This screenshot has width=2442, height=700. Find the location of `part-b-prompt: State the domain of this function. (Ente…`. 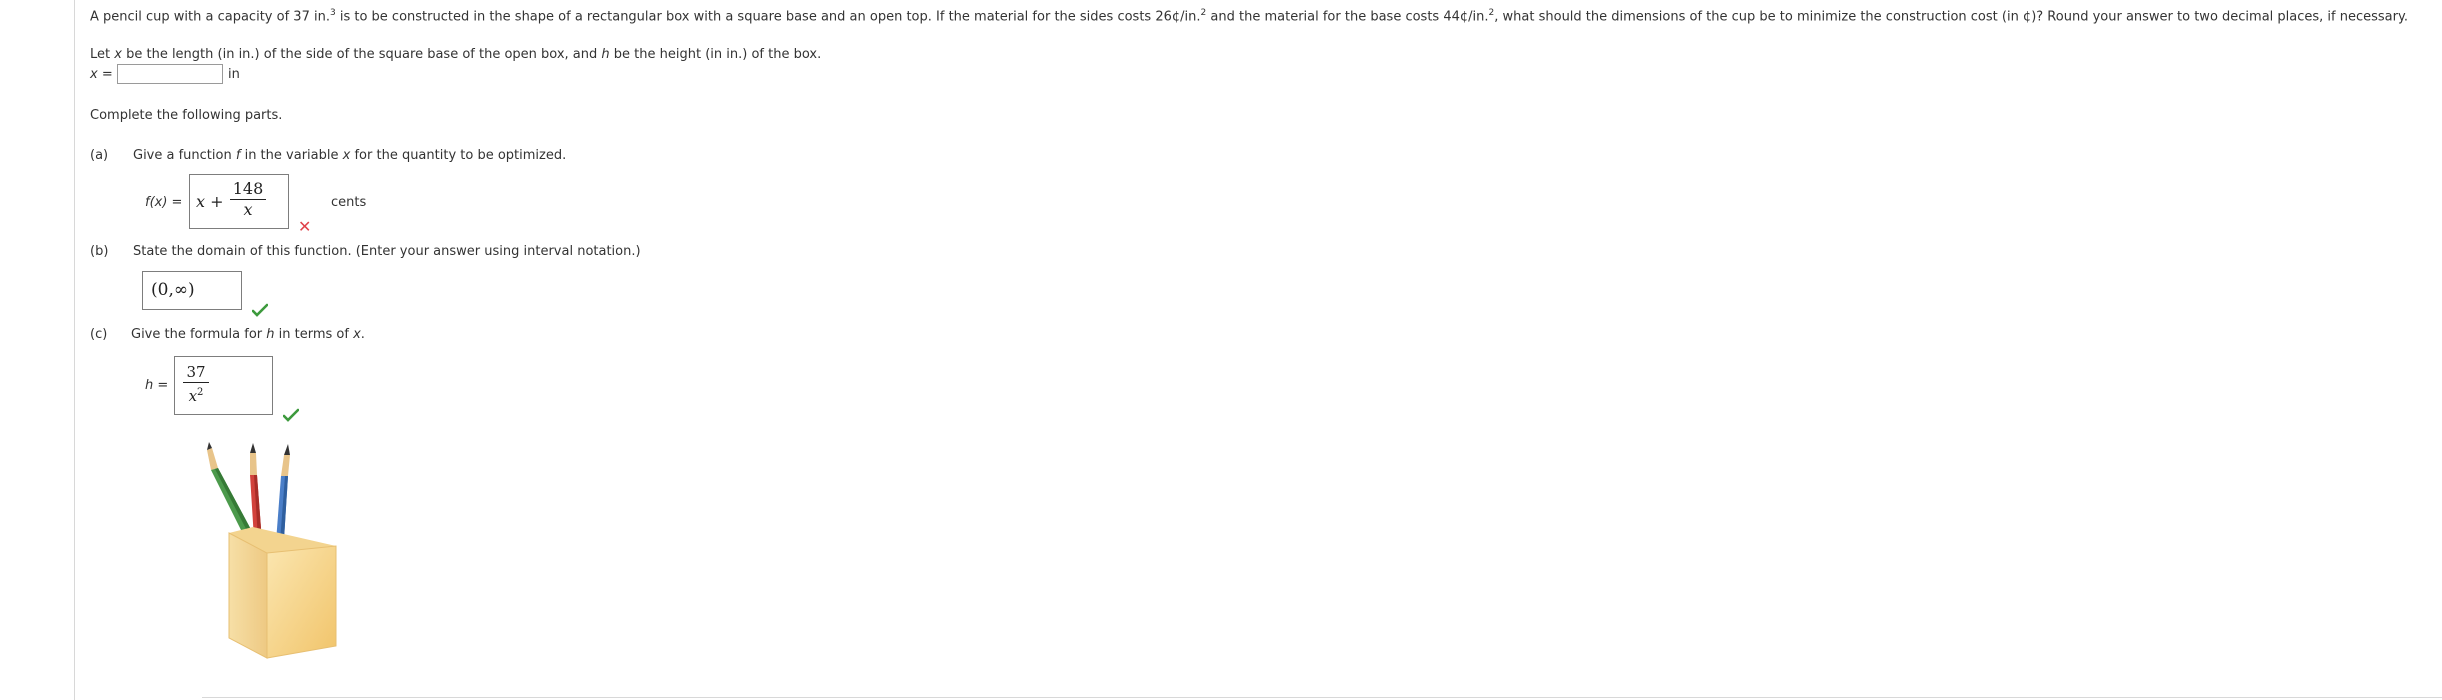

part-b-prompt: State the domain of this function. (Ente… is located at coordinates (387, 251).